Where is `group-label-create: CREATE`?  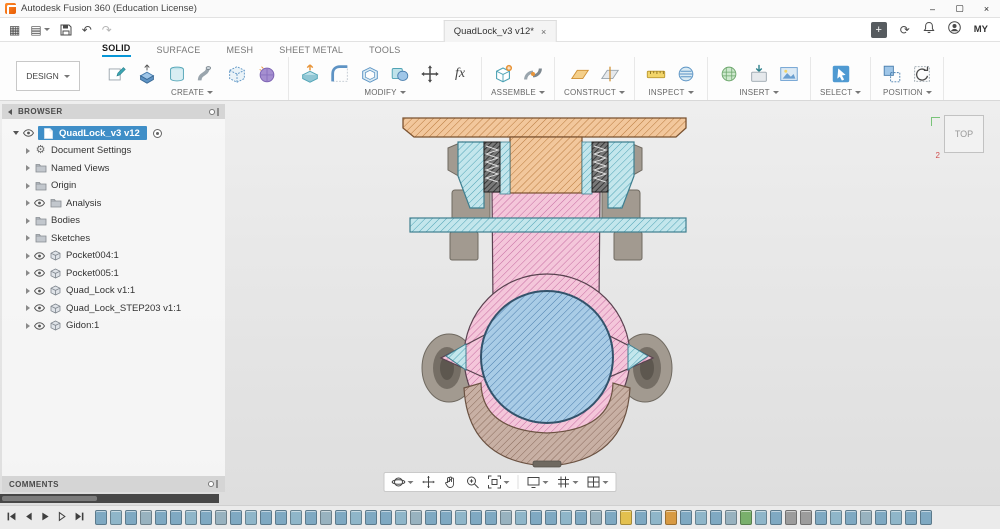 group-label-create: CREATE is located at coordinates (192, 92).